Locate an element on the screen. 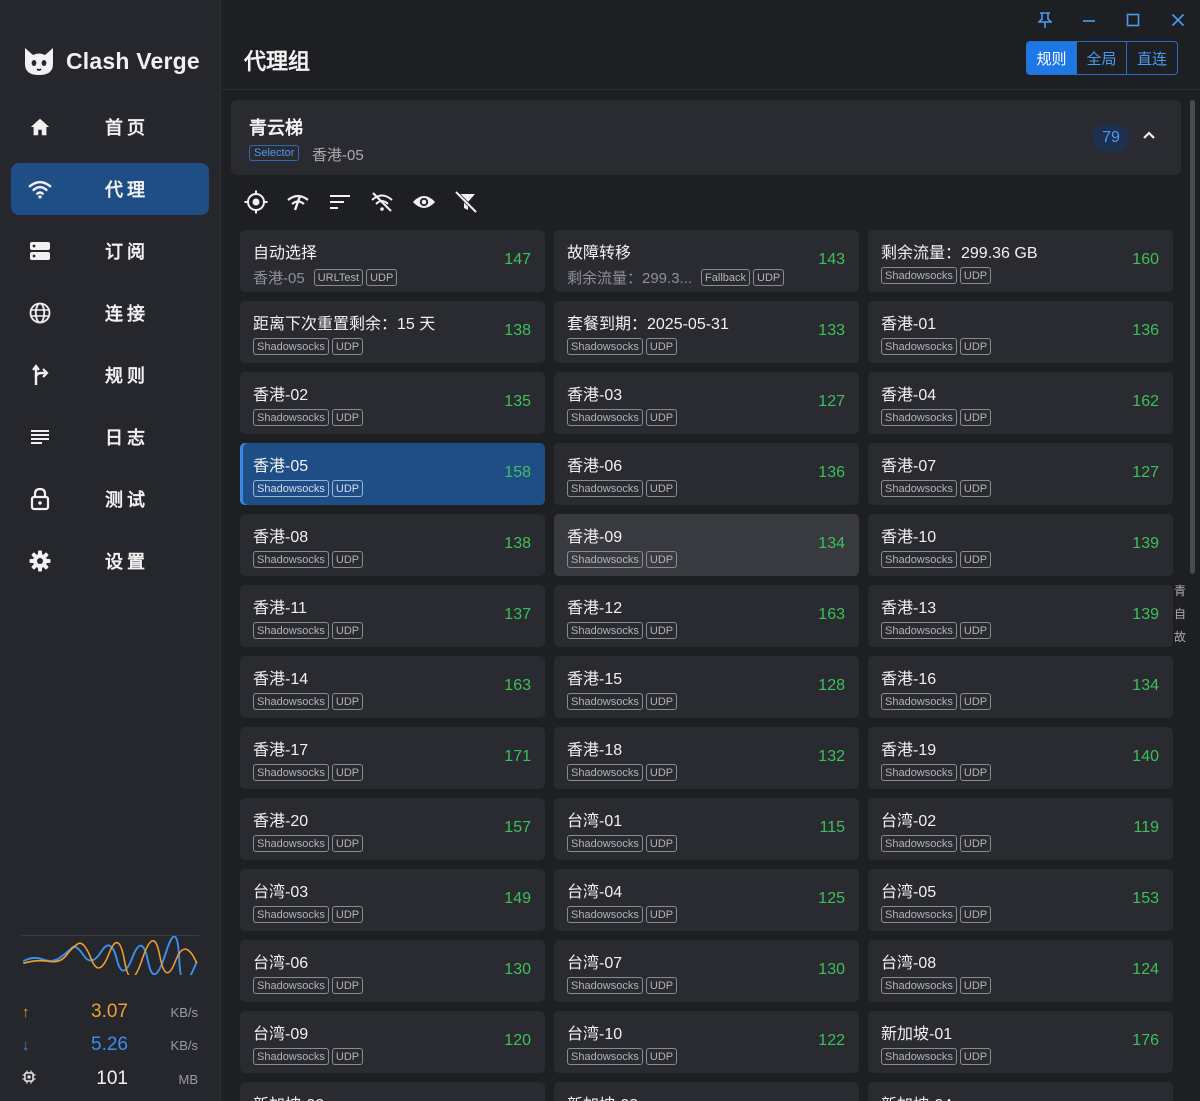 This screenshot has width=1200, height=1101. proxy-delay: 143 is located at coordinates (831, 260).